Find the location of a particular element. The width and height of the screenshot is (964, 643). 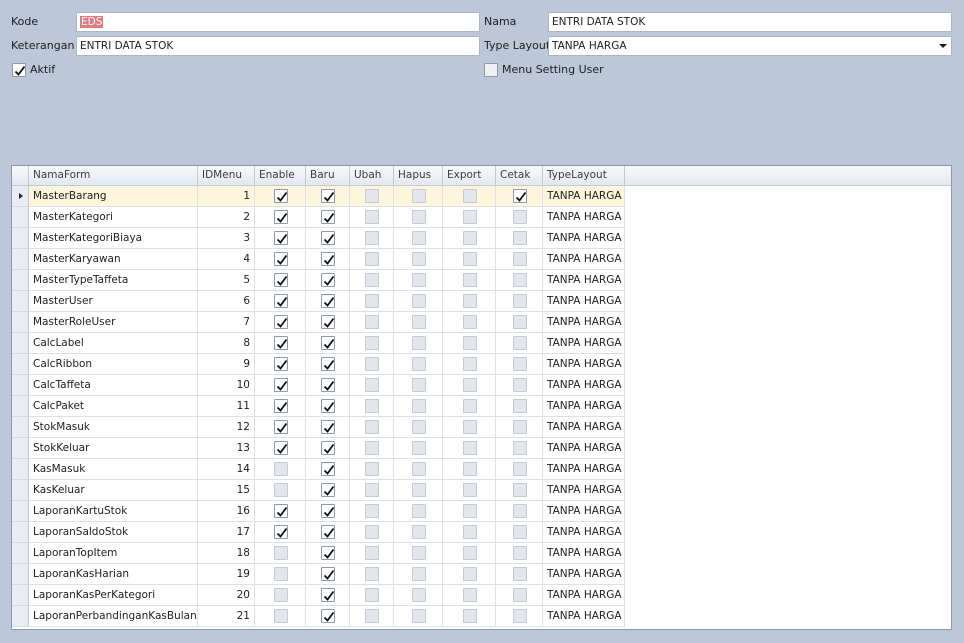

table-row: CalcLabel 8 TANPA HARGA is located at coordinates (318, 343).